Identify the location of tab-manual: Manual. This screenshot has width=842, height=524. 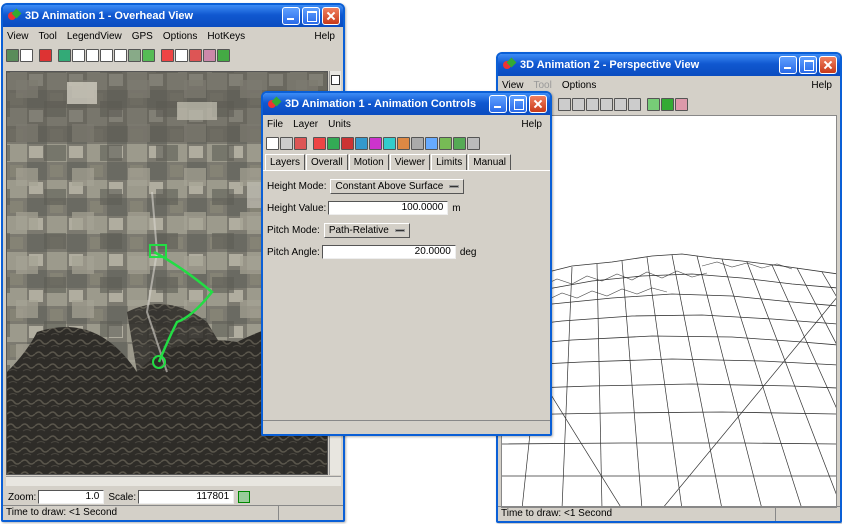
(490, 162).